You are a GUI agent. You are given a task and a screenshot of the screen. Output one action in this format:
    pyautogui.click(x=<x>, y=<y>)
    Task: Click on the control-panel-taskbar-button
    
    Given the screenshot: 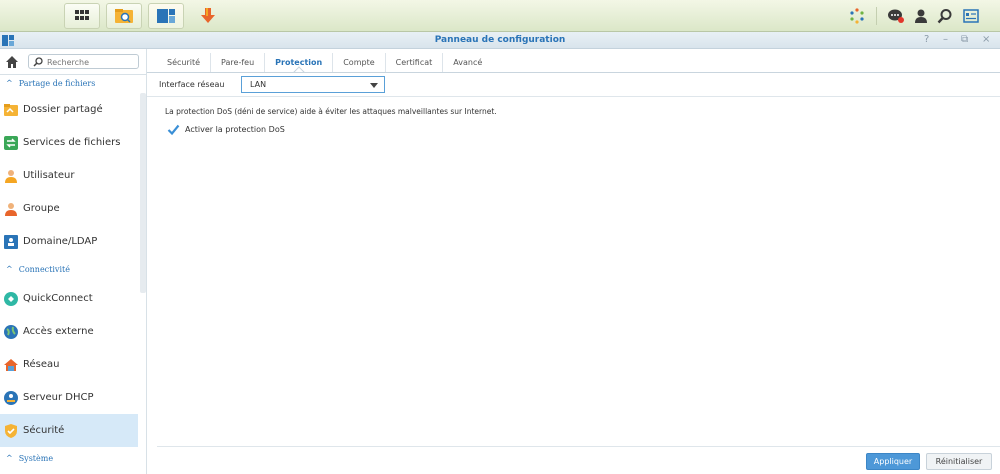 What is the action you would take?
    pyautogui.click(x=166, y=16)
    